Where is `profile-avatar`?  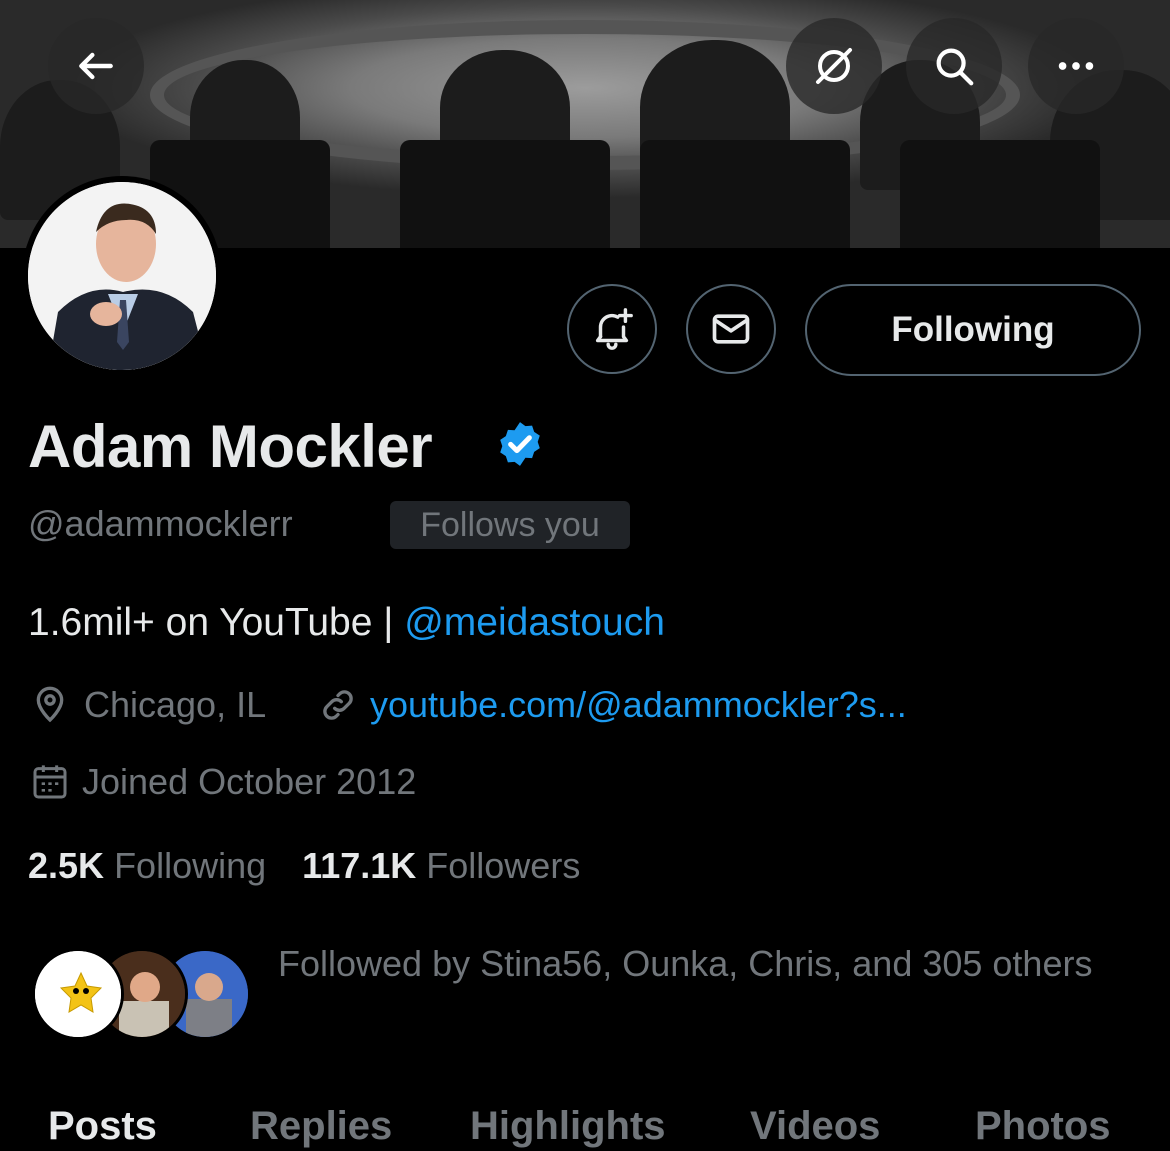
profile-avatar is located at coordinates (122, 276).